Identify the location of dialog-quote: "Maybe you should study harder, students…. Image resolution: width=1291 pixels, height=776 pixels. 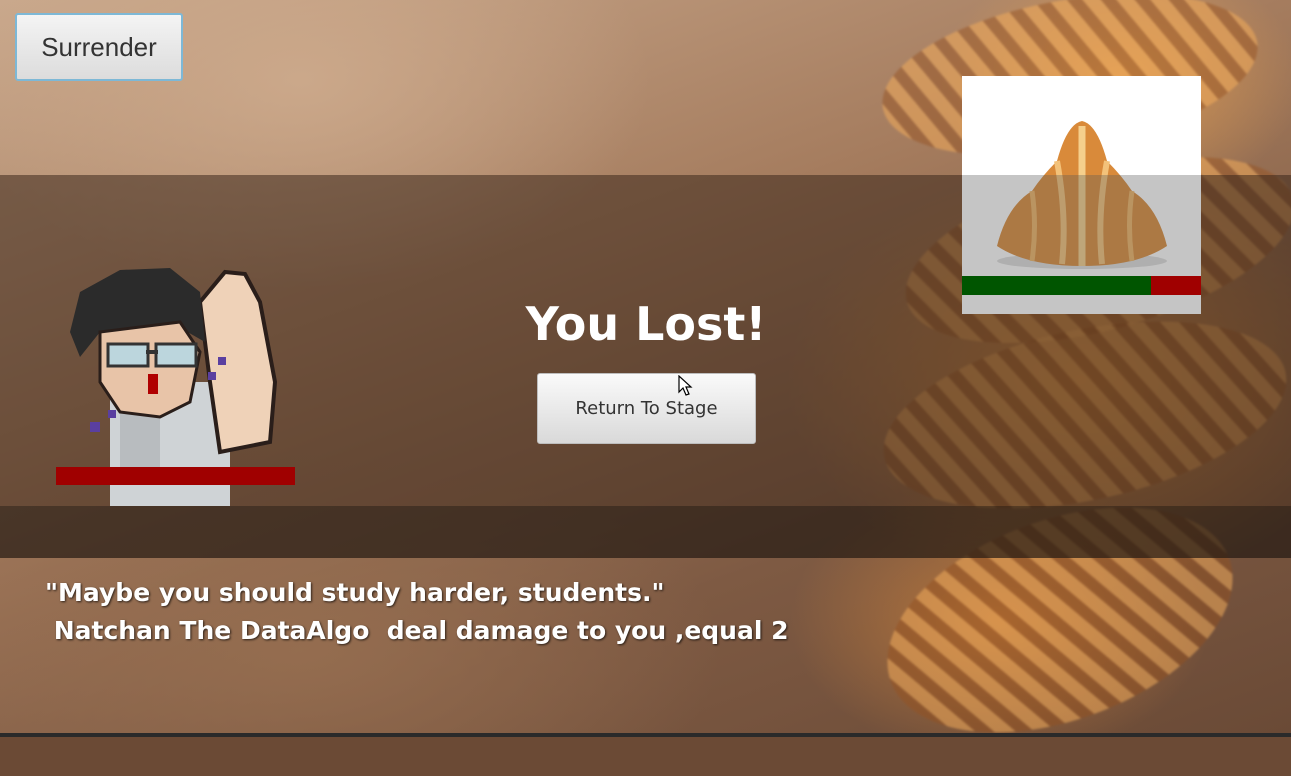
(355, 592).